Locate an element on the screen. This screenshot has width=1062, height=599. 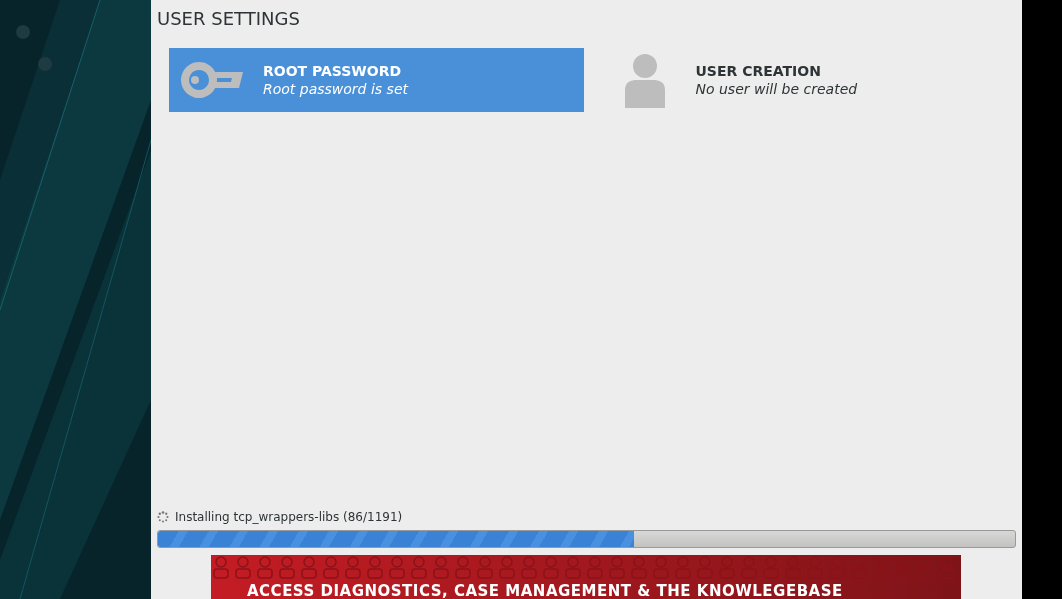
spinner-icon is located at coordinates (163, 517).